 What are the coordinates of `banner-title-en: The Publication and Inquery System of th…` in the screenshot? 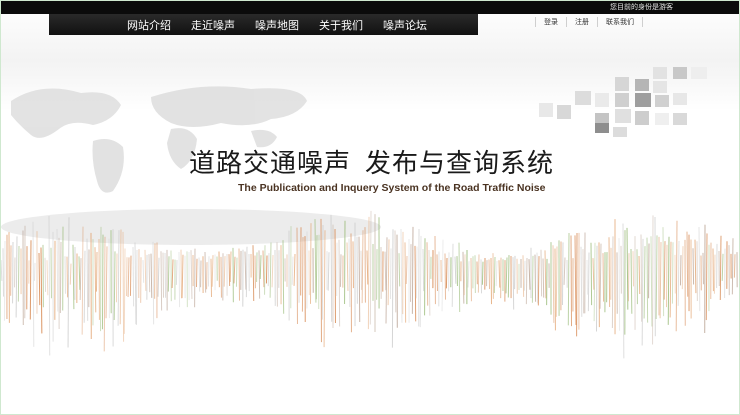 It's located at (392, 188).